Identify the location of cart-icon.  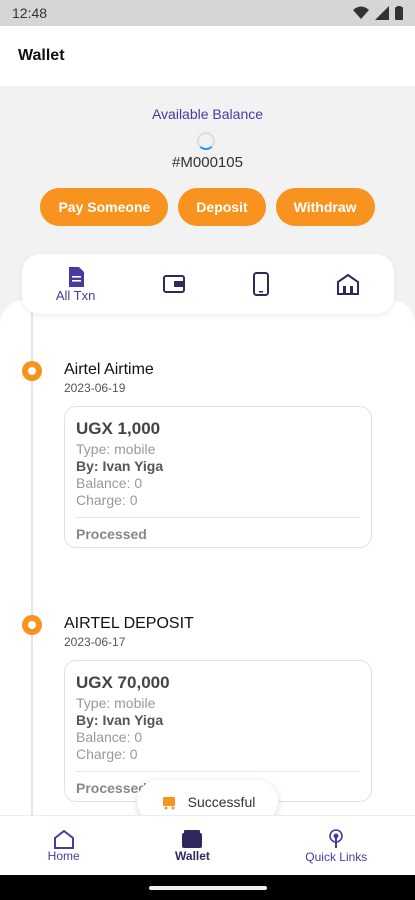
(168, 802).